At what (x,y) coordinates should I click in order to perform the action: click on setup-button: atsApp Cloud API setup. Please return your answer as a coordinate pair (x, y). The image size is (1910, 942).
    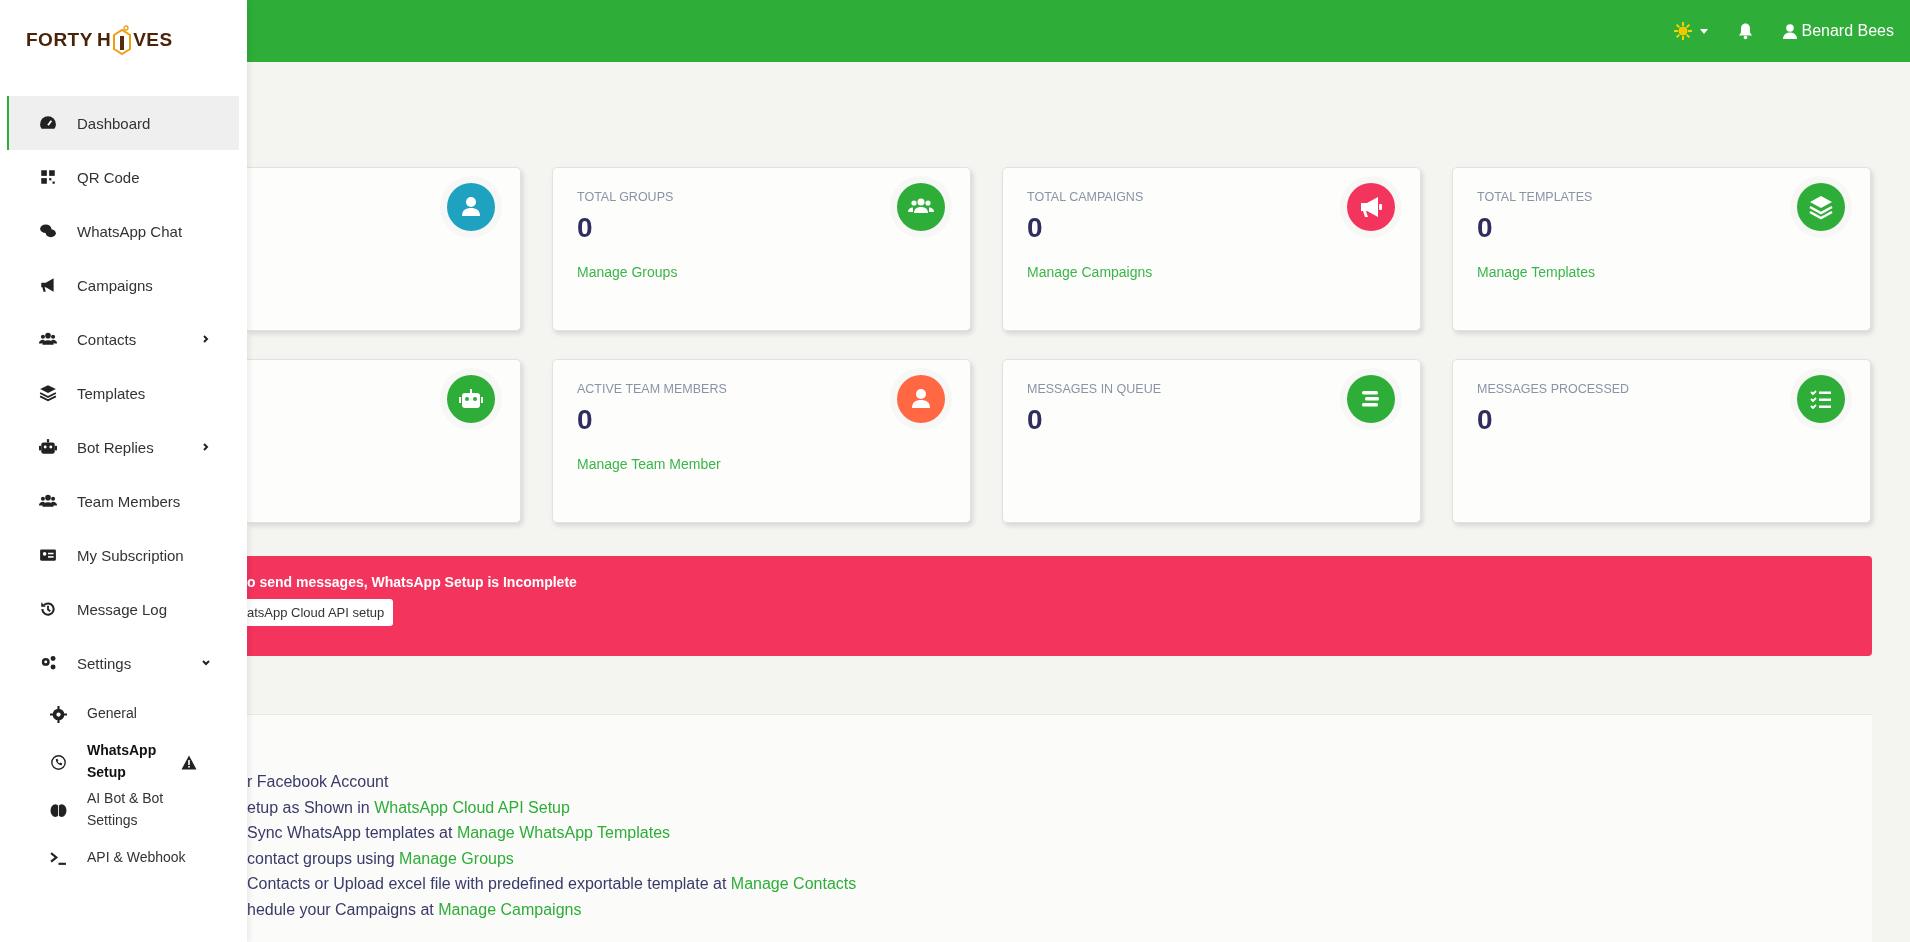
    Looking at the image, I should click on (320, 612).